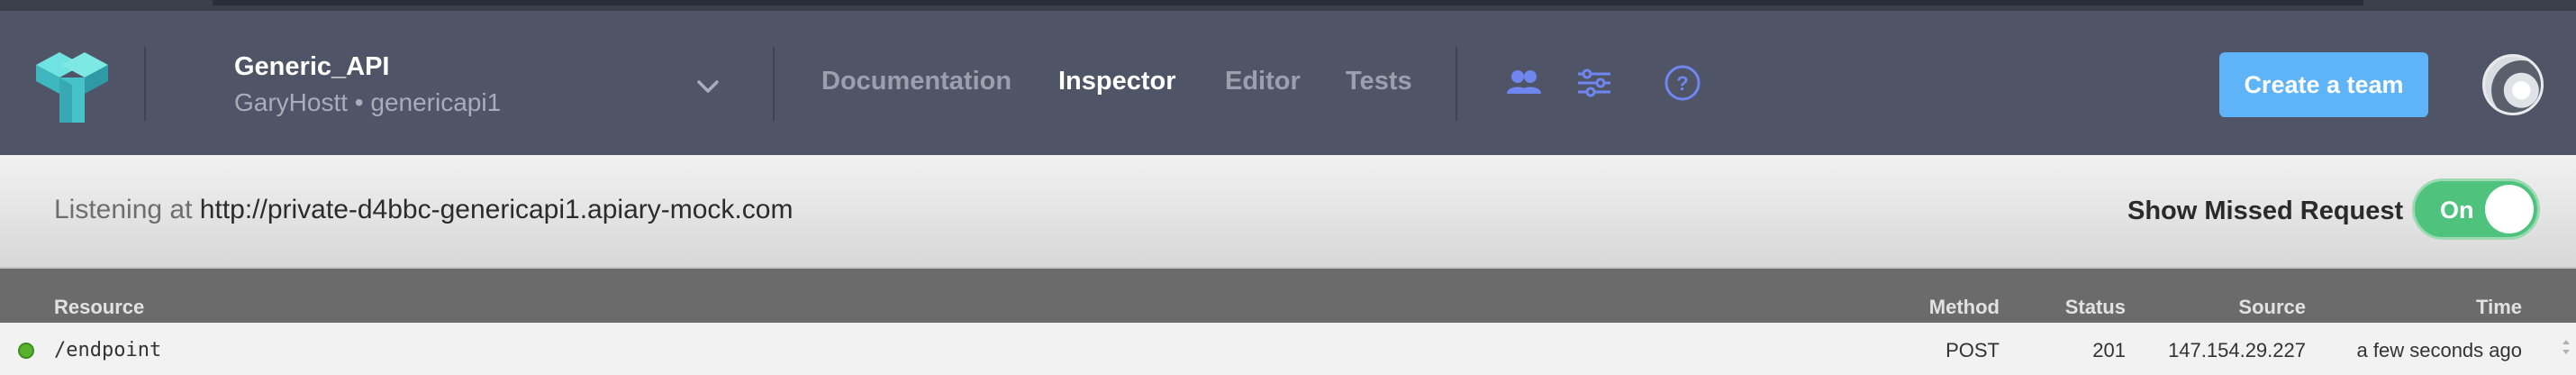 This screenshot has width=2576, height=375. Describe the element at coordinates (708, 86) in the screenshot. I see `chevron-down-icon` at that location.